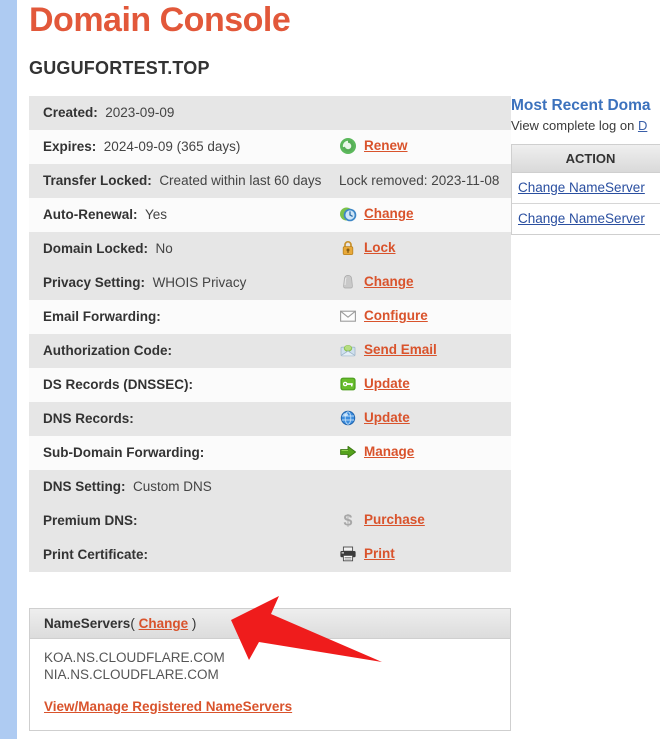 The width and height of the screenshot is (660, 739). Describe the element at coordinates (88, 418) in the screenshot. I see `info-row-label: DNS Records:` at that location.